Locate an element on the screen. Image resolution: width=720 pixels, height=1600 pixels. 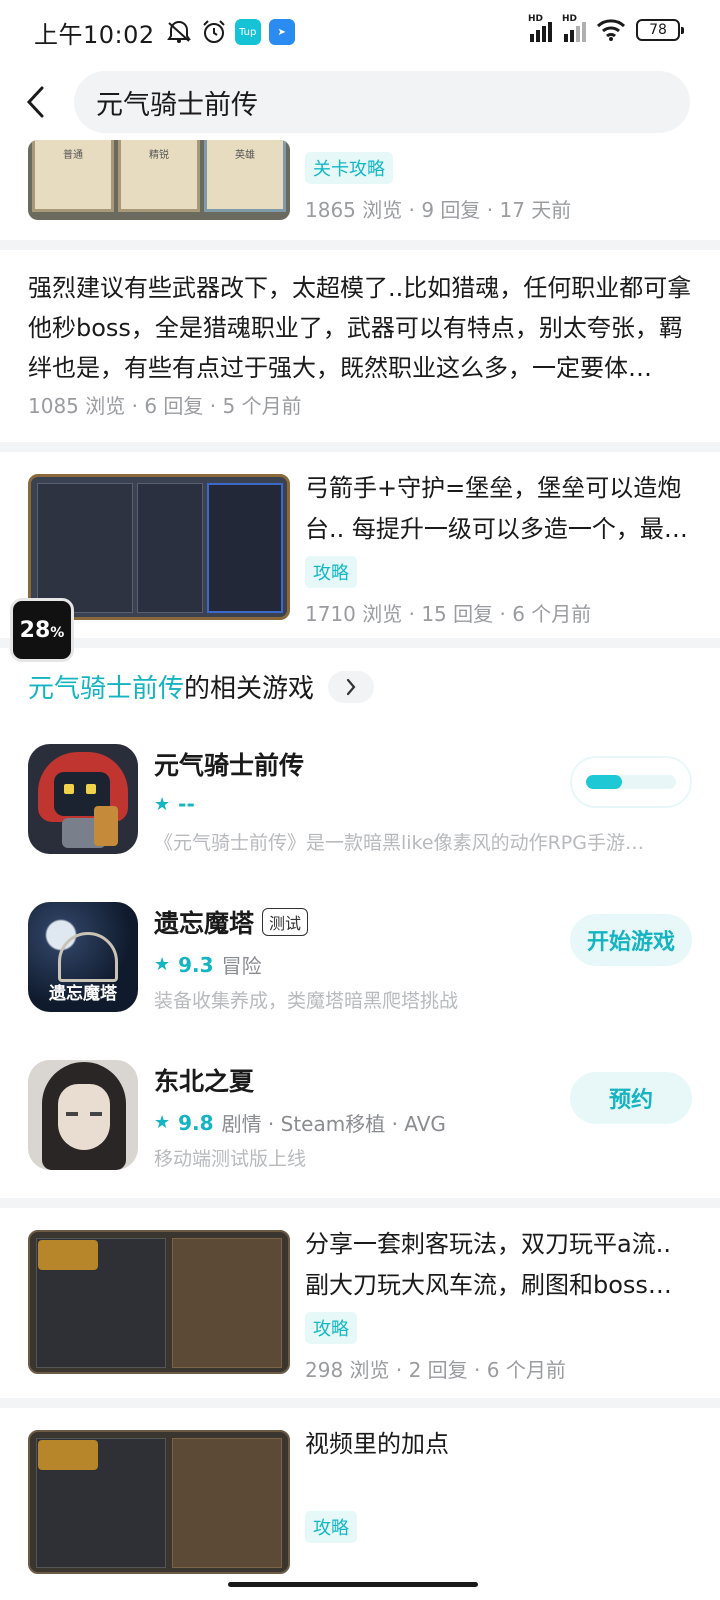
download-progress-bar is located at coordinates (631, 782).